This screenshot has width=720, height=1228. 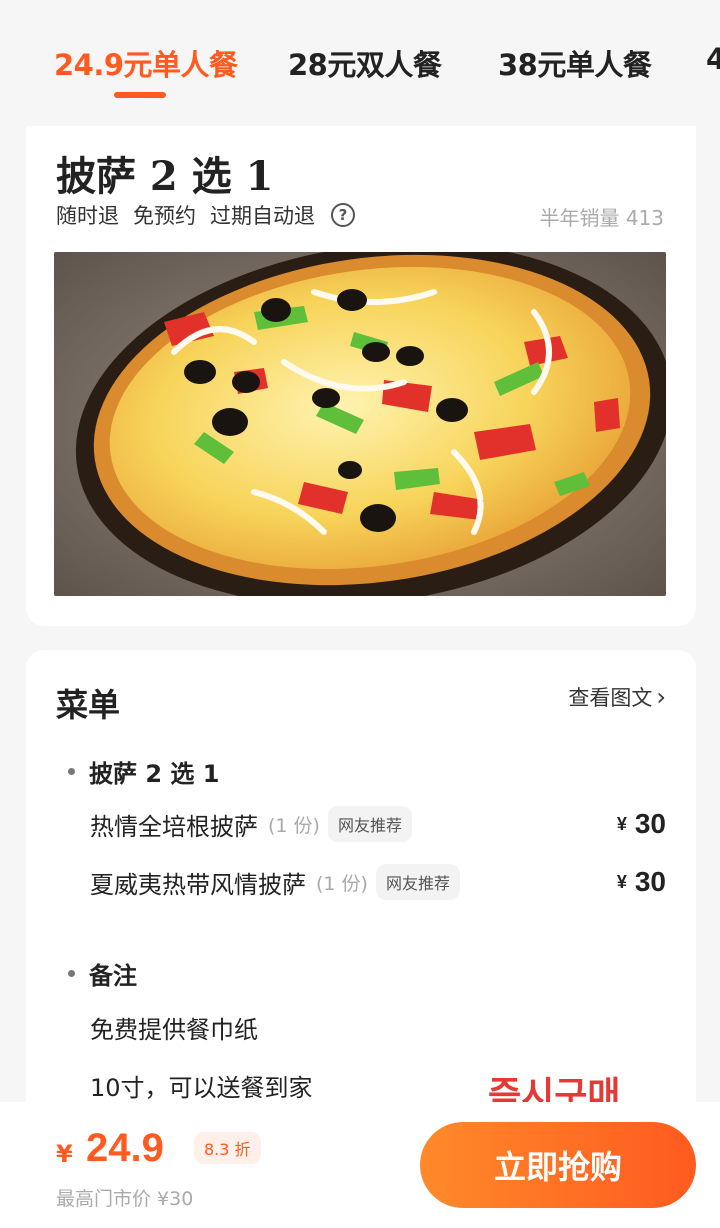 I want to click on section-heading: 披萨 2 选 1, so click(x=154, y=774).